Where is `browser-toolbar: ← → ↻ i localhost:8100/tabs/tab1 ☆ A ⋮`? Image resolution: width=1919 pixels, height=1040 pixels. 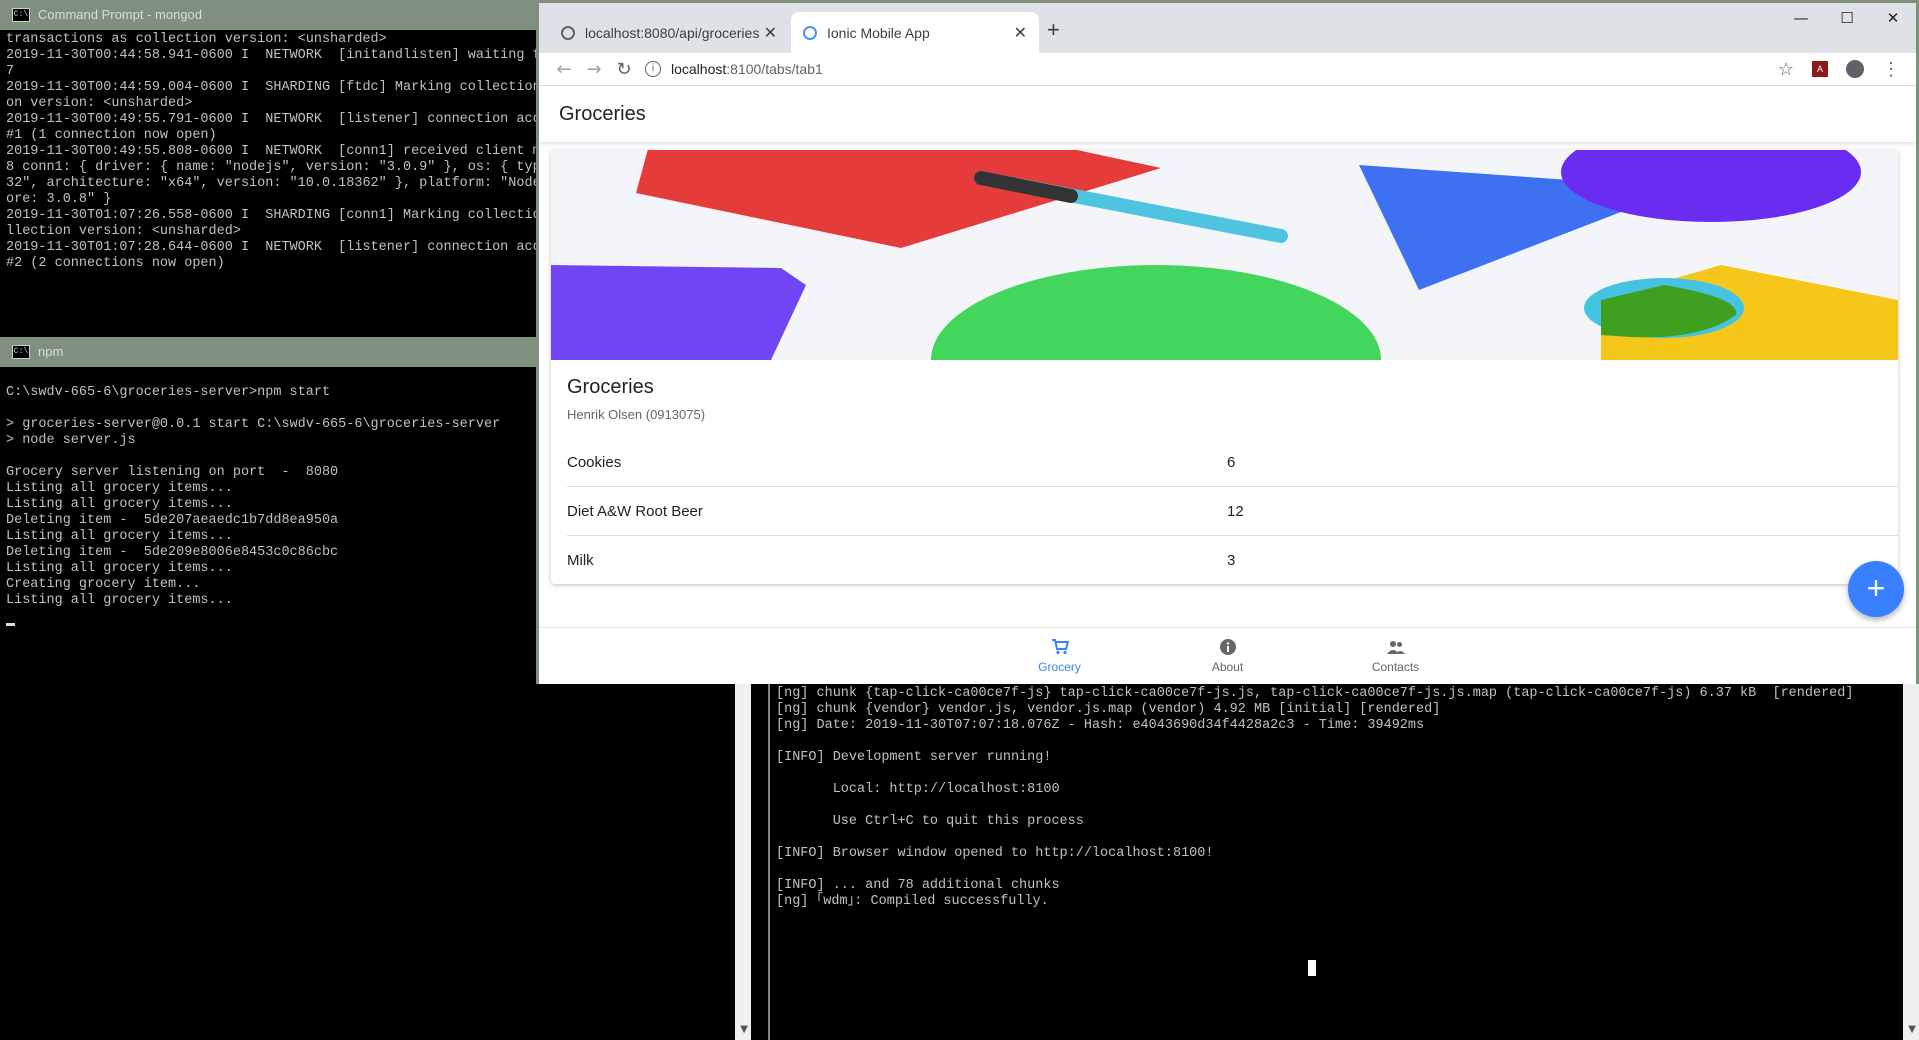
browser-toolbar: ← → ↻ i localhost:8100/tabs/tab1 ☆ A ⋮ is located at coordinates (1227, 69).